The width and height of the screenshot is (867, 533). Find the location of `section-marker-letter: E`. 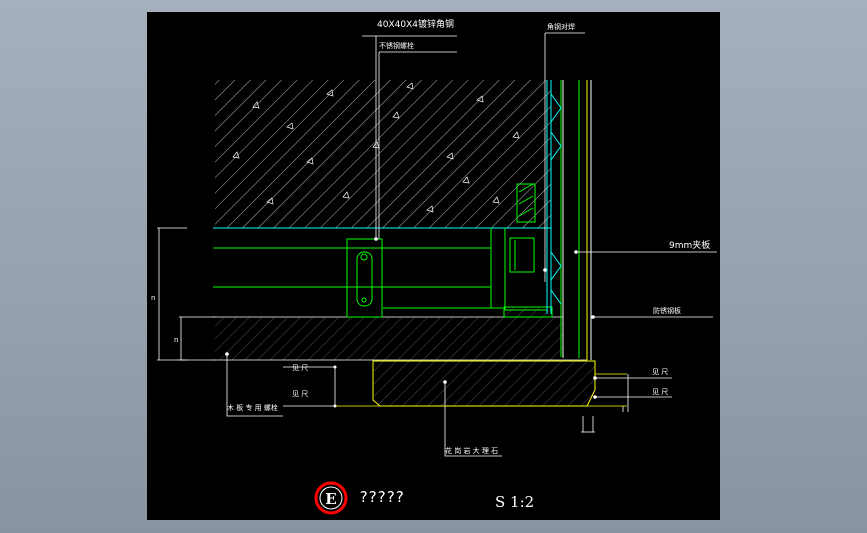

section-marker-letter: E is located at coordinates (330, 499).